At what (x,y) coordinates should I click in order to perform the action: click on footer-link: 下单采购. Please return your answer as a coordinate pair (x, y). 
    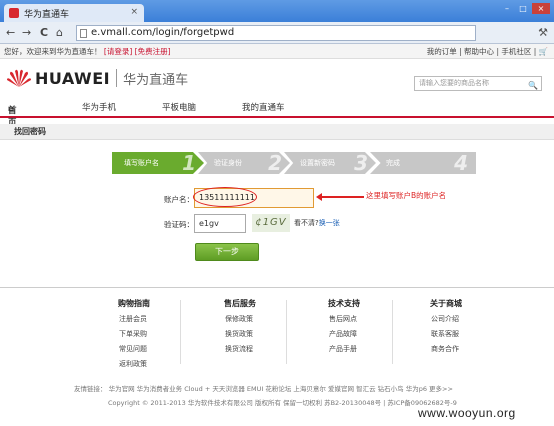
    Looking at the image, I should click on (134, 334).